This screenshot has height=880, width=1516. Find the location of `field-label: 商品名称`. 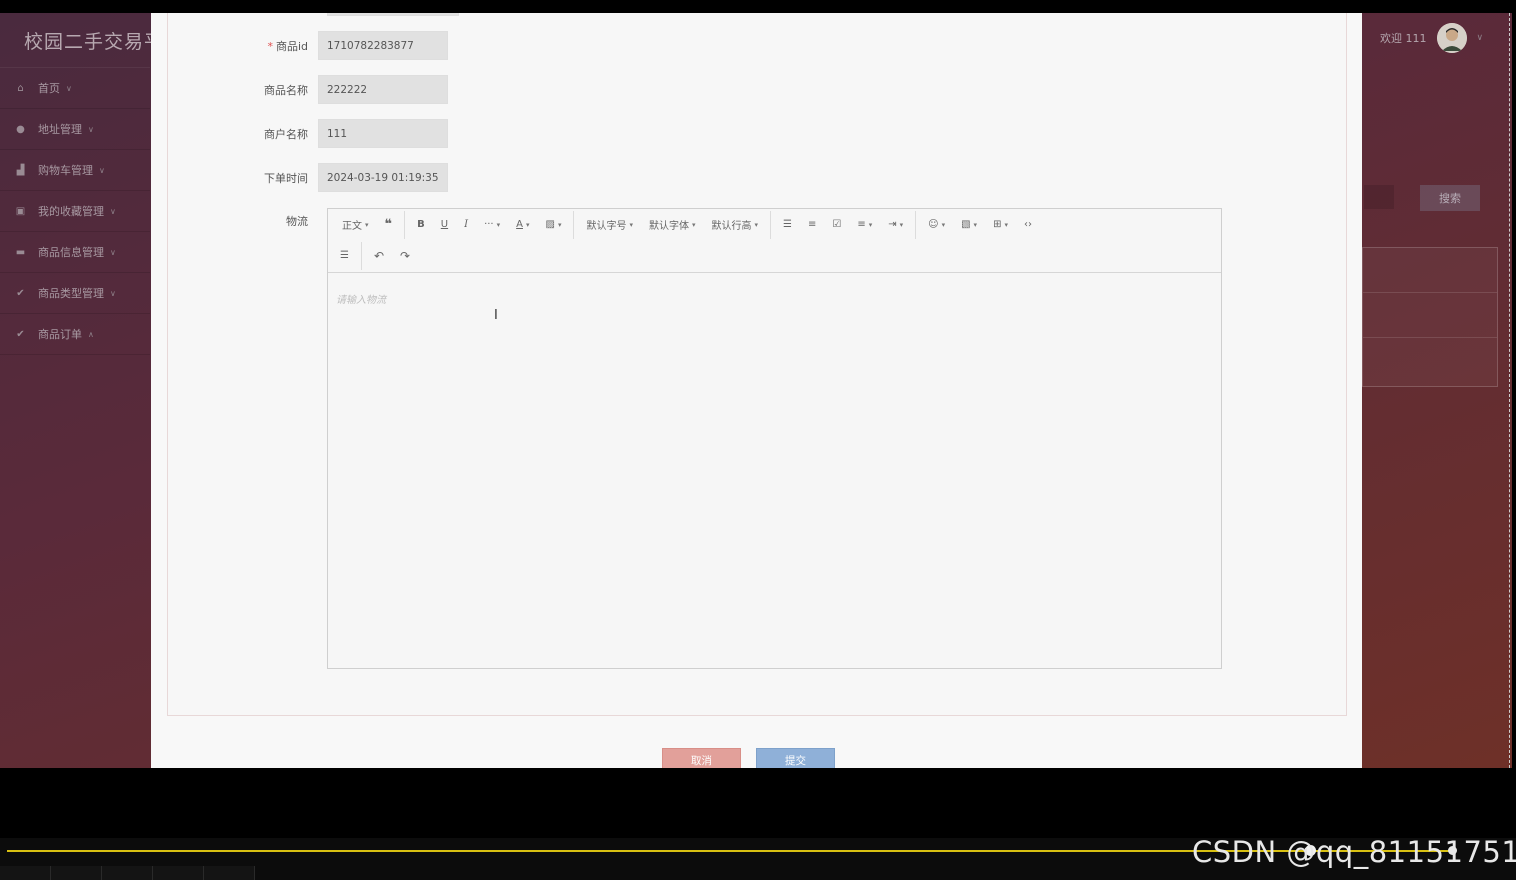

field-label: 商品名称 is located at coordinates (286, 90).